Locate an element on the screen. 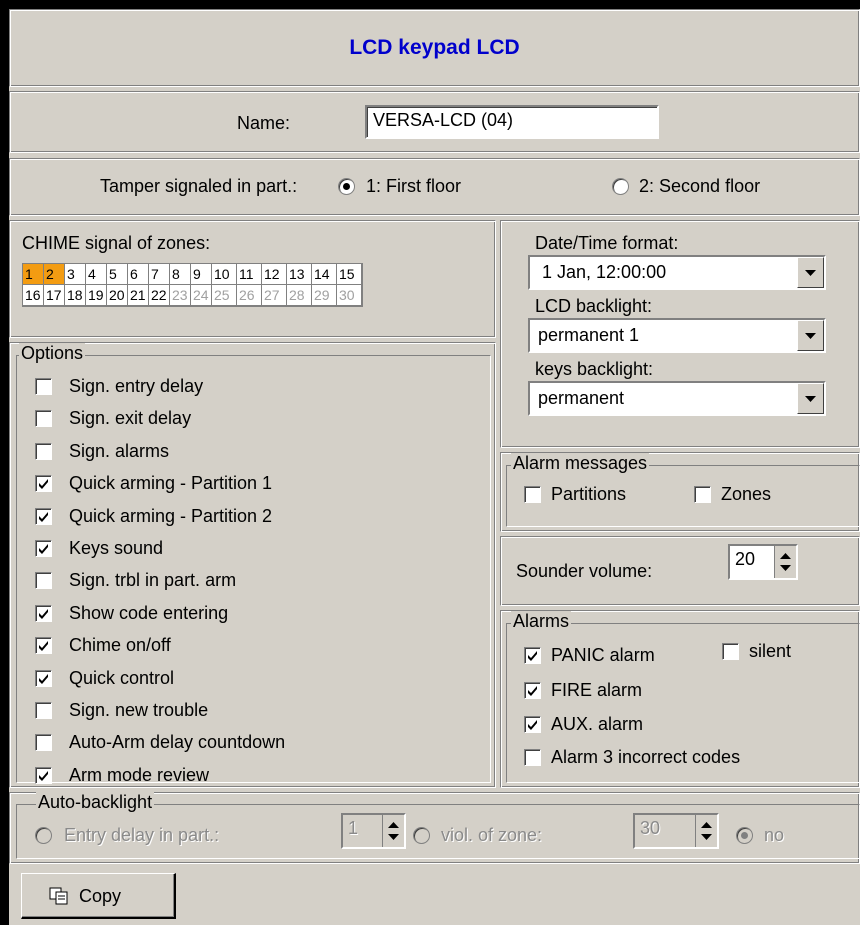 This screenshot has width=860, height=925. copy-button-label: Copy is located at coordinates (100, 896).